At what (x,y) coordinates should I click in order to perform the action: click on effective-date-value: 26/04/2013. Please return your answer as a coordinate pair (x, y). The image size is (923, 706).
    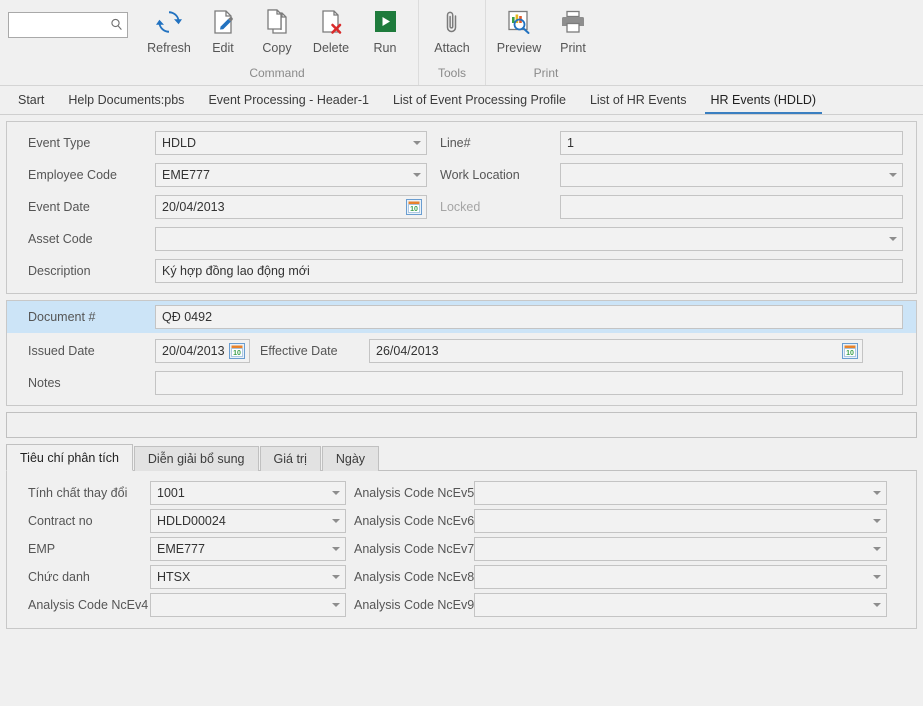
    Looking at the image, I should click on (407, 351).